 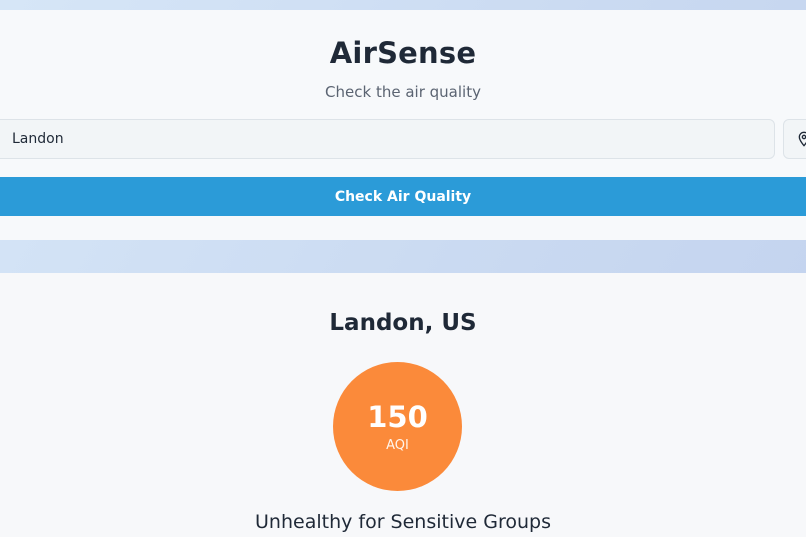 What do you see at coordinates (387, 139) in the screenshot?
I see `city-search-input` at bounding box center [387, 139].